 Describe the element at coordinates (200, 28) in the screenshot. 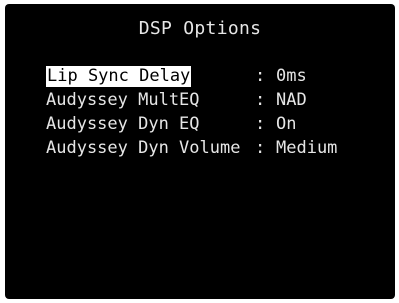

I see `menu-title: DSP Options` at that location.